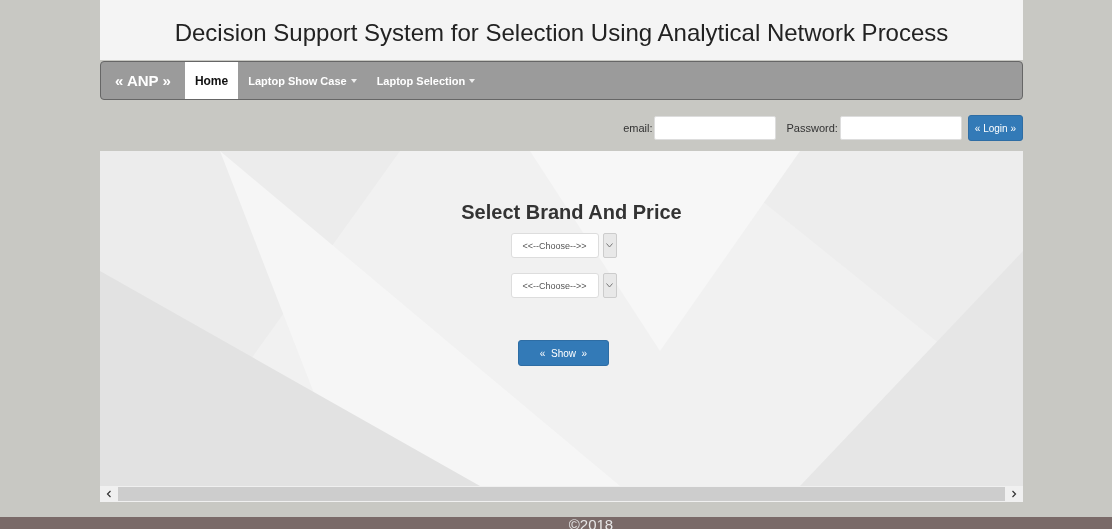  I want to click on nav-link: Laptop Show Case, so click(302, 80).